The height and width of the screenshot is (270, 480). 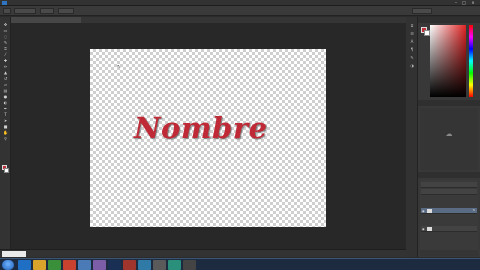 What do you see at coordinates (440, 175) in the screenshot?
I see `tab-channels` at bounding box center [440, 175].